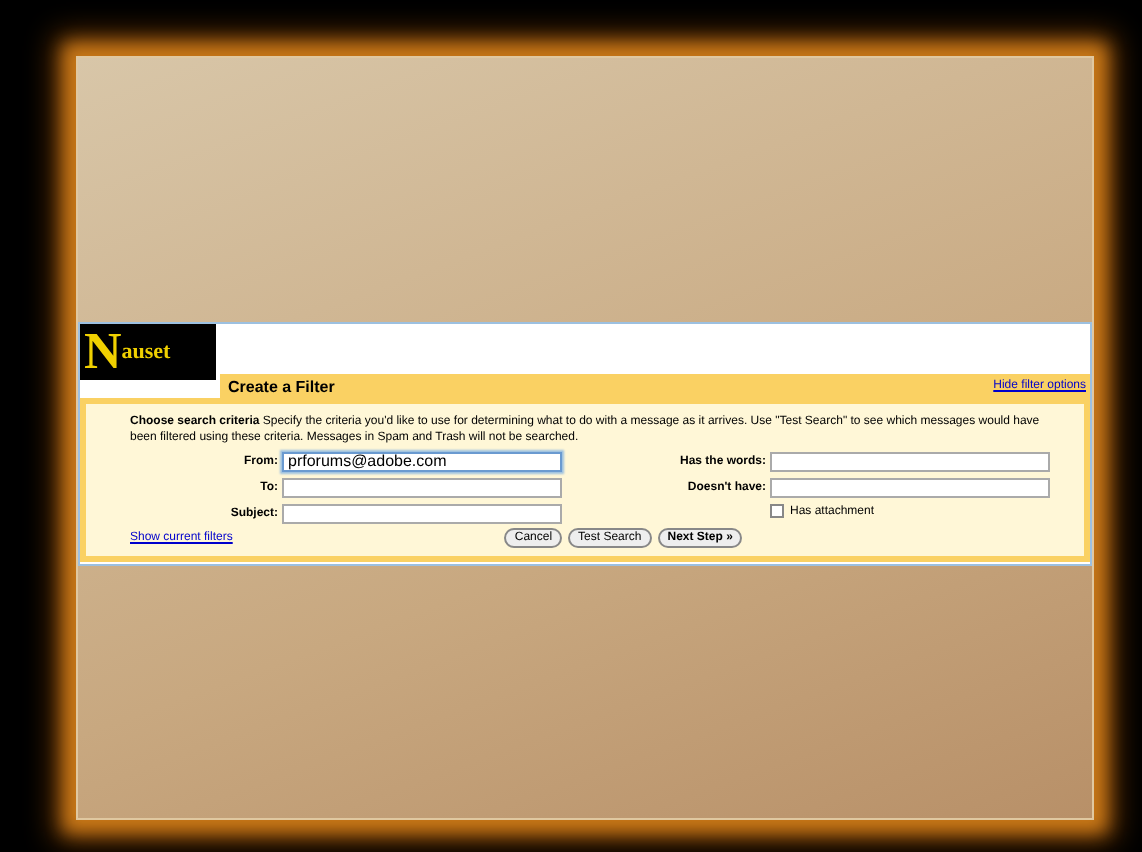 This screenshot has height=852, width=1142. What do you see at coordinates (280, 386) in the screenshot?
I see `filter-title: Create a Filter` at bounding box center [280, 386].